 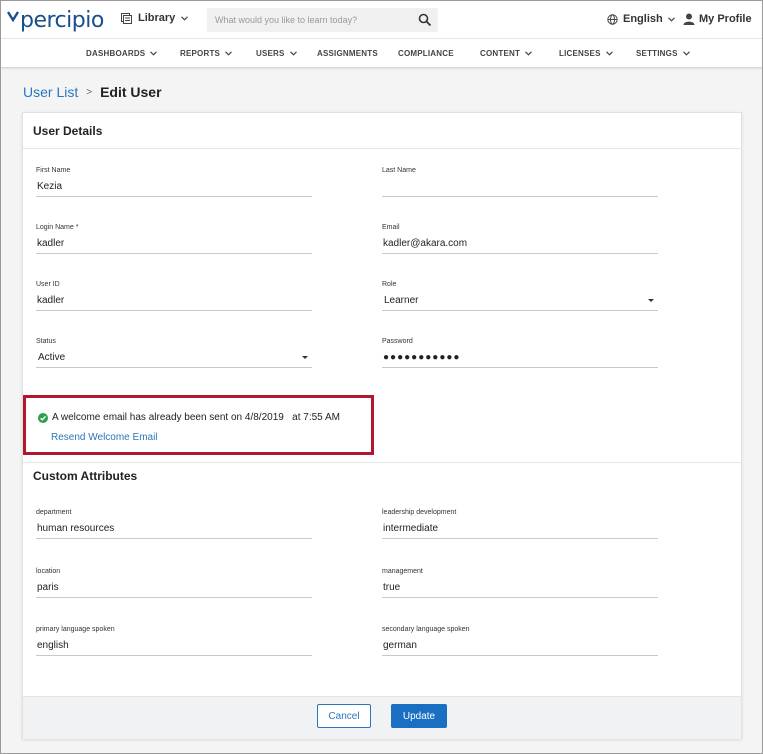 I want to click on library-menu: Library, so click(x=155, y=18).